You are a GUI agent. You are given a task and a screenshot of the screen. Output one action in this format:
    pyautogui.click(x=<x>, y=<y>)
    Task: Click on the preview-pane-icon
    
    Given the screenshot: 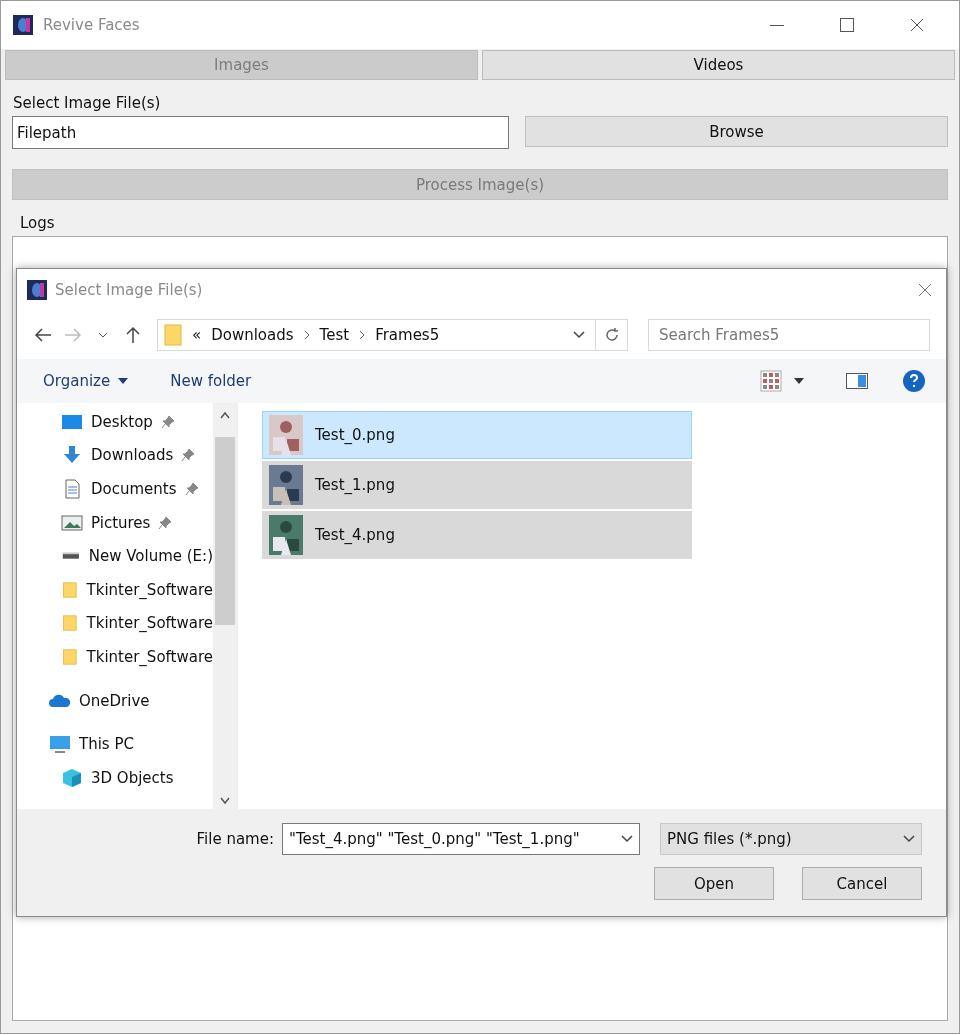 What is the action you would take?
    pyautogui.click(x=857, y=381)
    